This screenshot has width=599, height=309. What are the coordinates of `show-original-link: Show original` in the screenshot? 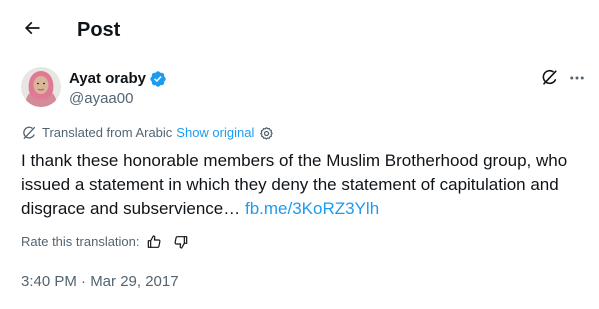 It's located at (215, 133).